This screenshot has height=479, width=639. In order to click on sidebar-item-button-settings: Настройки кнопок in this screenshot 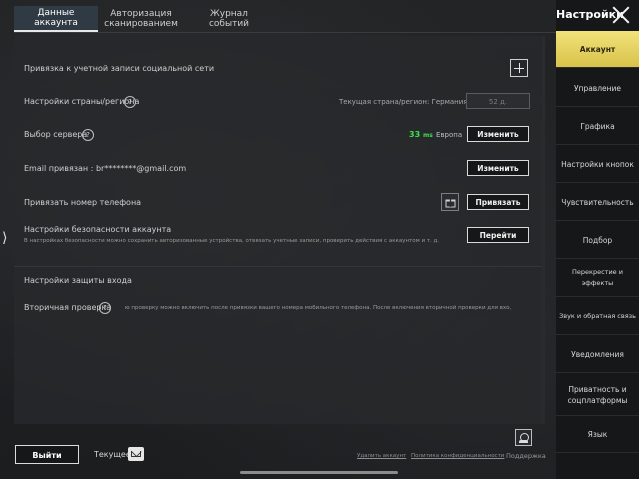, I will do `click(597, 164)`.